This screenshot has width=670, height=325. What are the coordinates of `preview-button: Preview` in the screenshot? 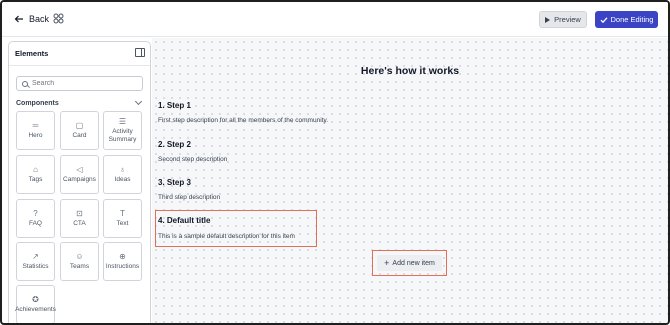 It's located at (563, 19).